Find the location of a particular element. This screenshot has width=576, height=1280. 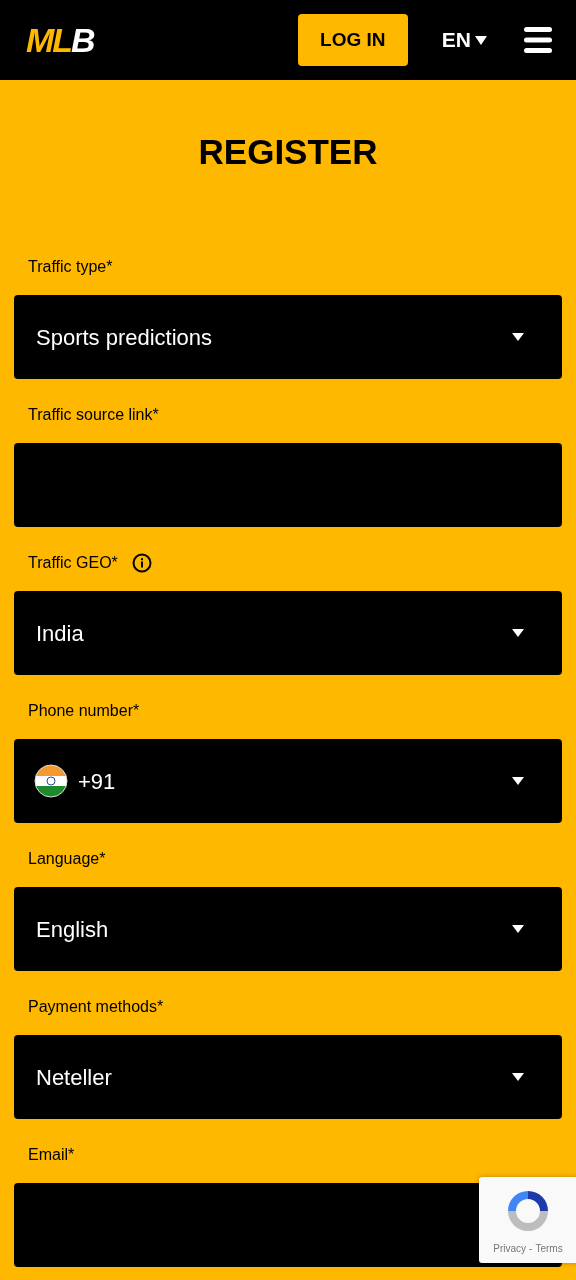

select-field: English is located at coordinates (288, 929).